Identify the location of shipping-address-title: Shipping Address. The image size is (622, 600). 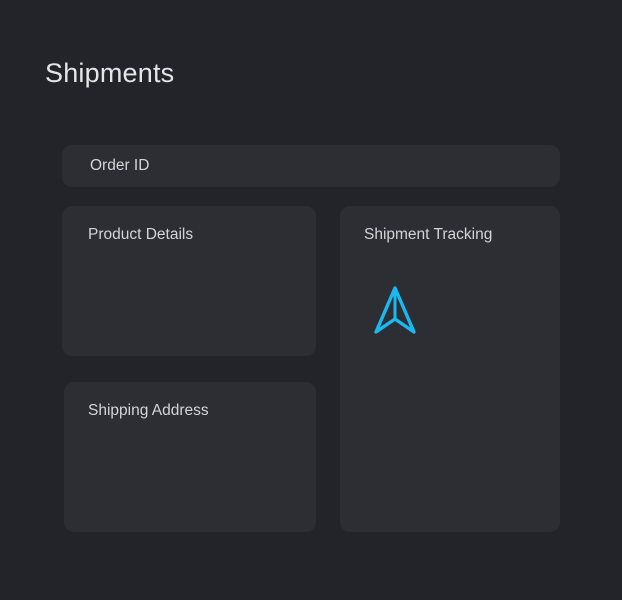
(148, 410).